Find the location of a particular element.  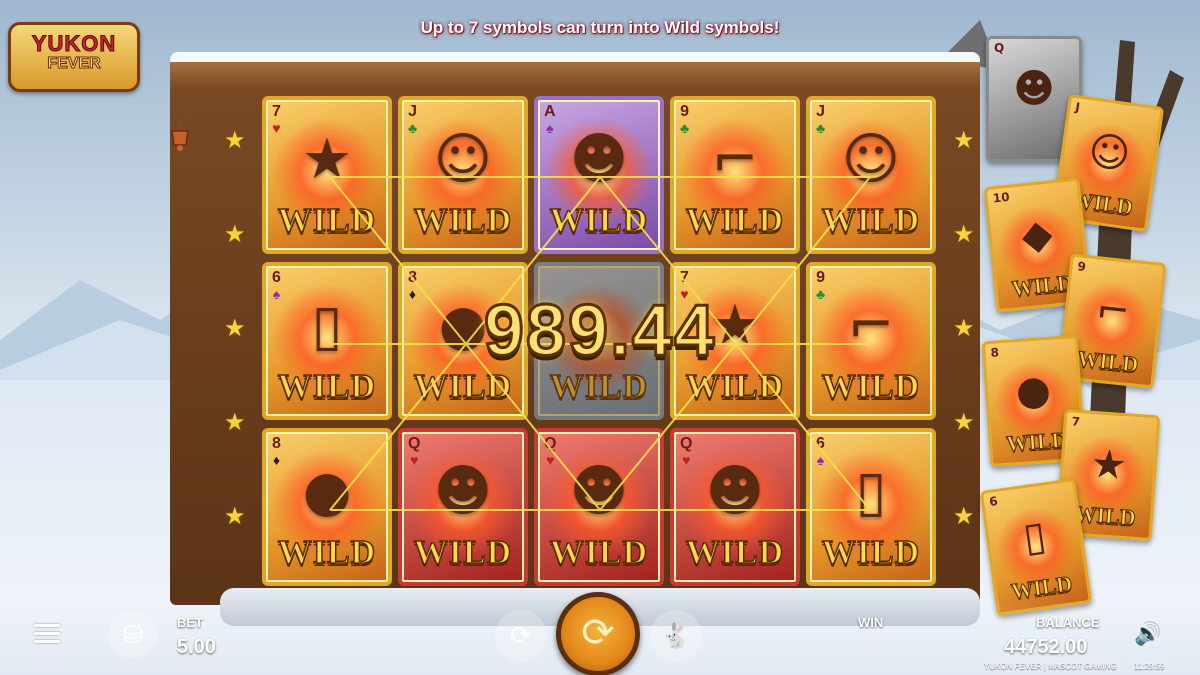

coins-icon: ⛁ is located at coordinates (133, 635).